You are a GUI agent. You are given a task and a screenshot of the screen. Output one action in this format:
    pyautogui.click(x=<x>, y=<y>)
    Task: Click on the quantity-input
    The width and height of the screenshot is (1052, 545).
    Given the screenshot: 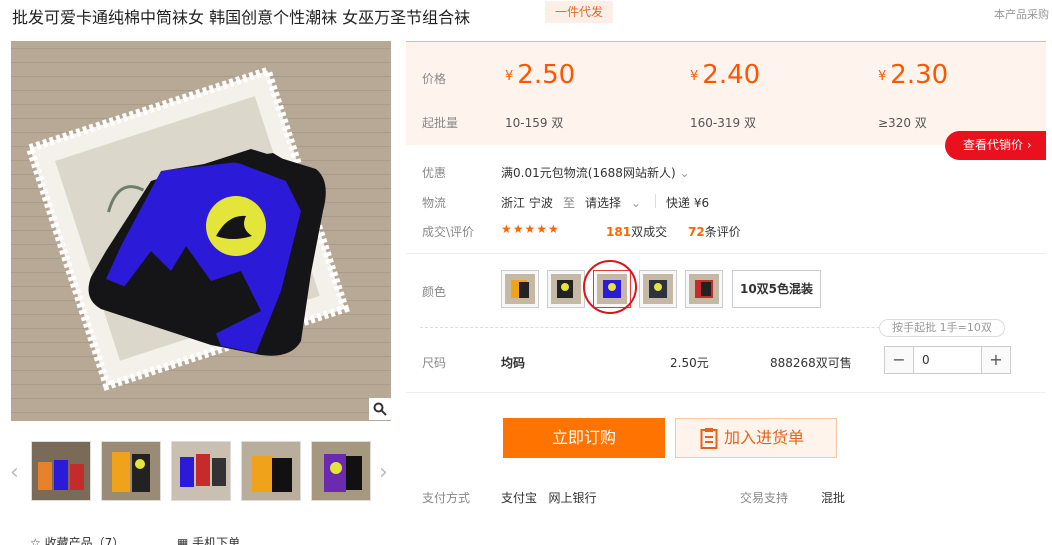 What is the action you would take?
    pyautogui.click(x=947, y=360)
    